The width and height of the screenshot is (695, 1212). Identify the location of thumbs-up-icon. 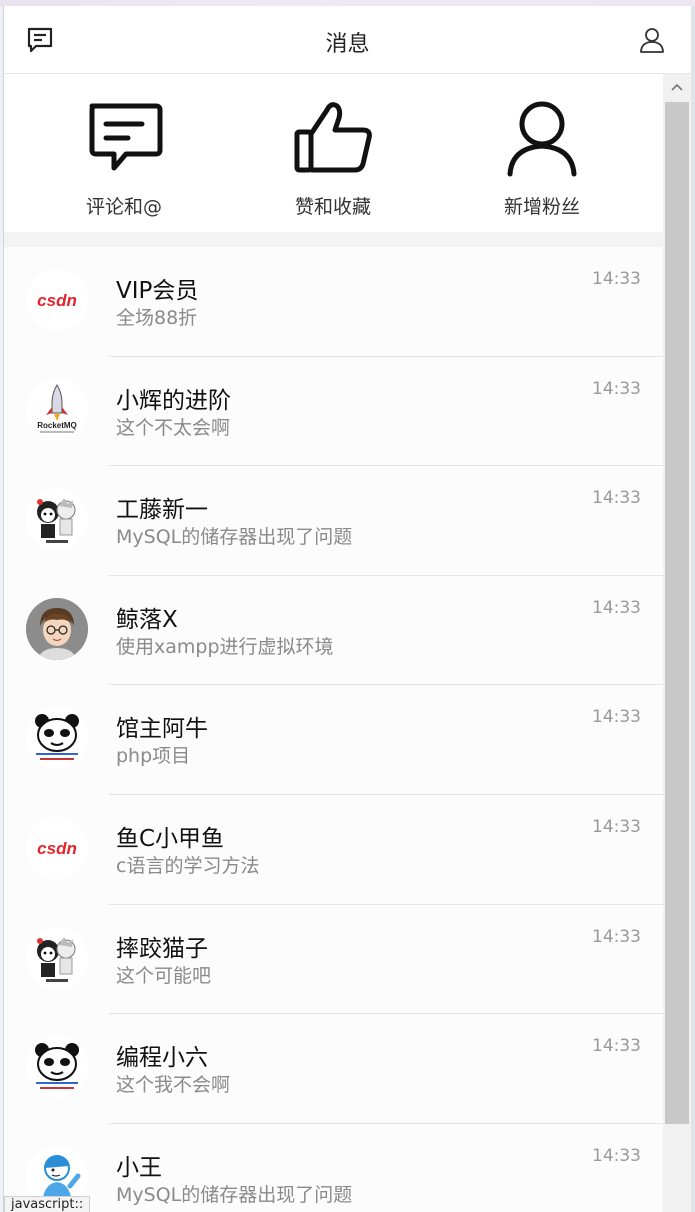
(333, 137).